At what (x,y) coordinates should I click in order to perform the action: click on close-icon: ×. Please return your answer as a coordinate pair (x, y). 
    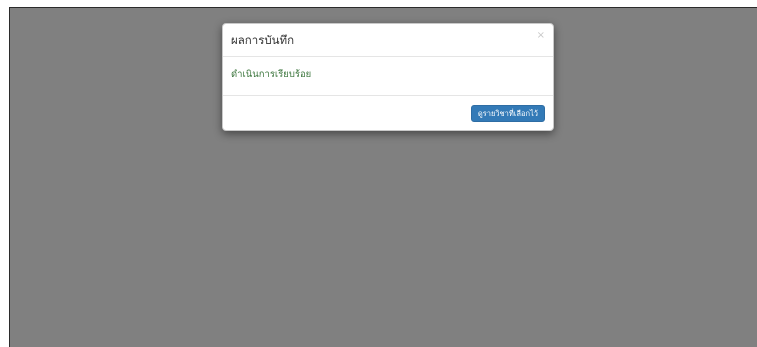
    Looking at the image, I should click on (541, 36).